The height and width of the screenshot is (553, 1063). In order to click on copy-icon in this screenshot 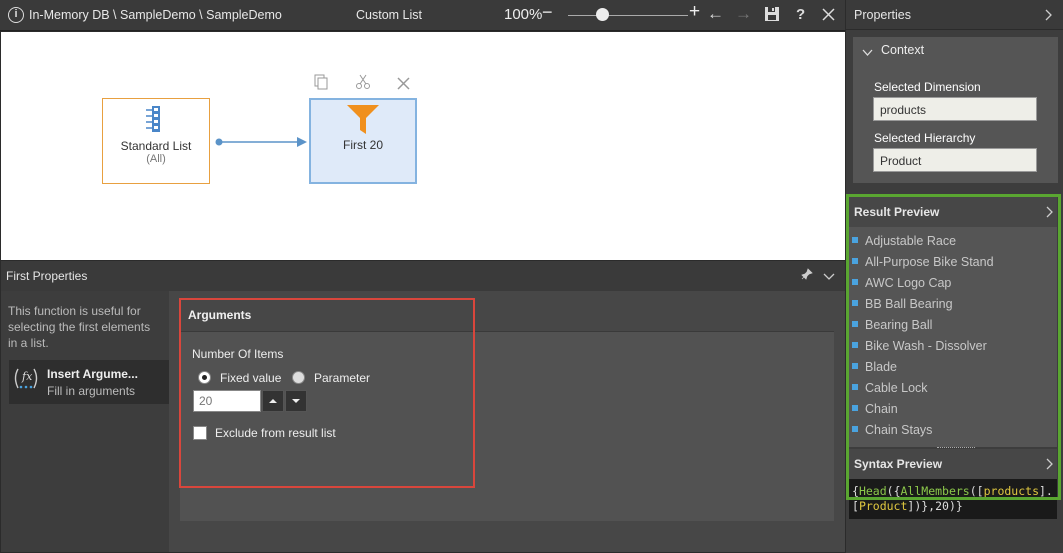, I will do `click(321, 83)`.